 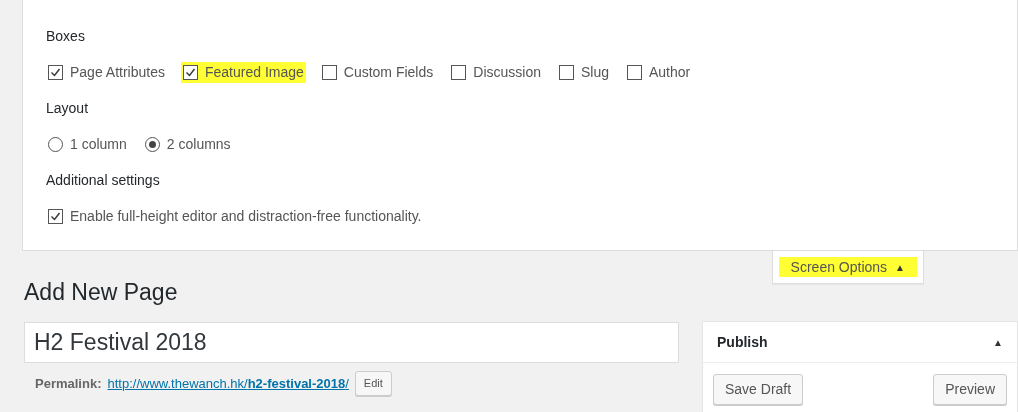 I want to click on preview-button: Preview, so click(x=970, y=389).